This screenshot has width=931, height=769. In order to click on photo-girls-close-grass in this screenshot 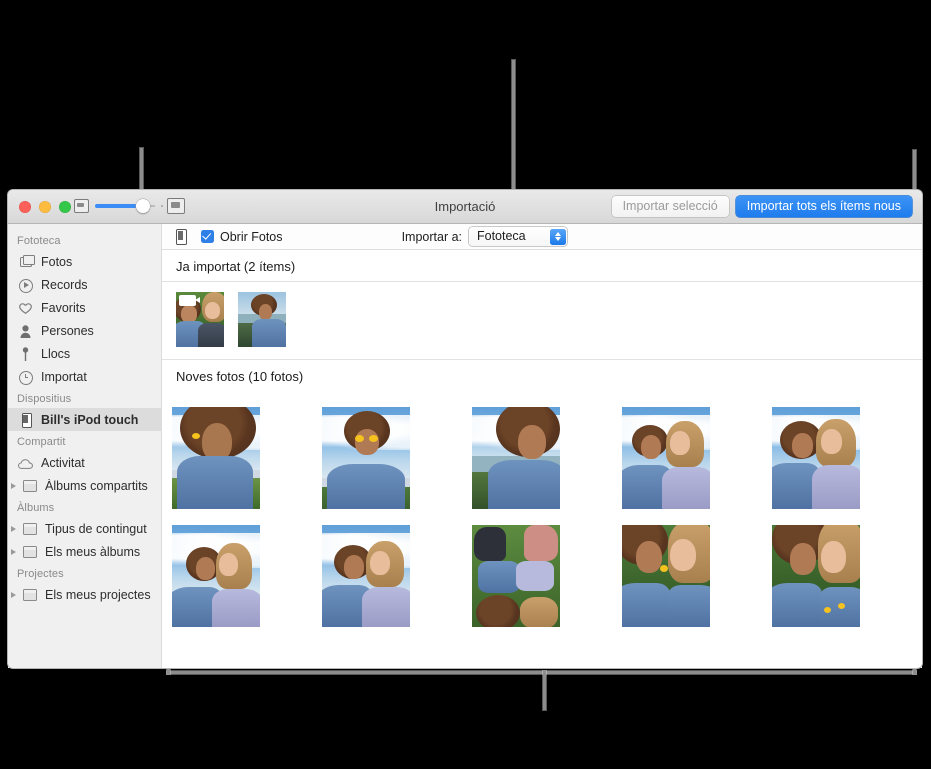, I will do `click(816, 576)`.